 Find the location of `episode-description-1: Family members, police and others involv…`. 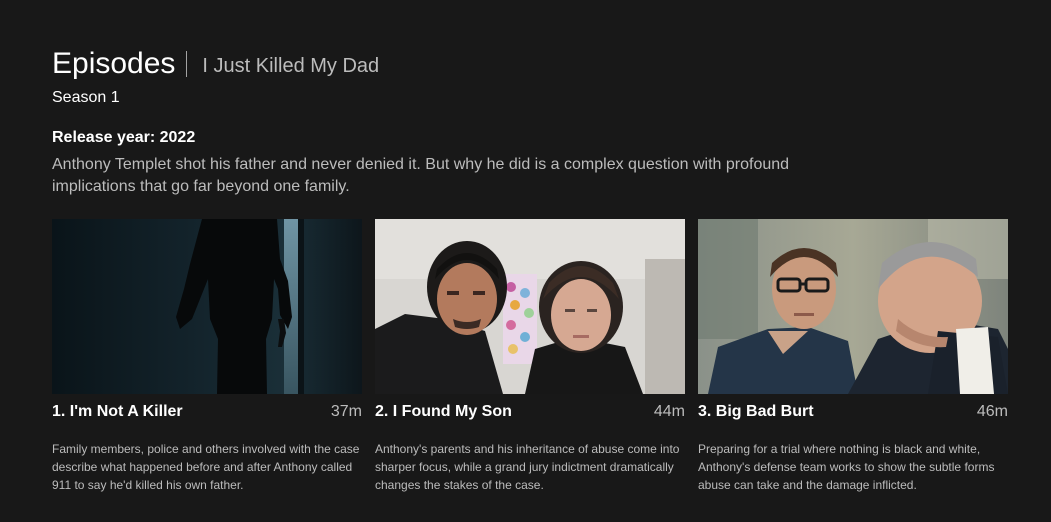

episode-description-1: Family members, police and others involv… is located at coordinates (206, 467).